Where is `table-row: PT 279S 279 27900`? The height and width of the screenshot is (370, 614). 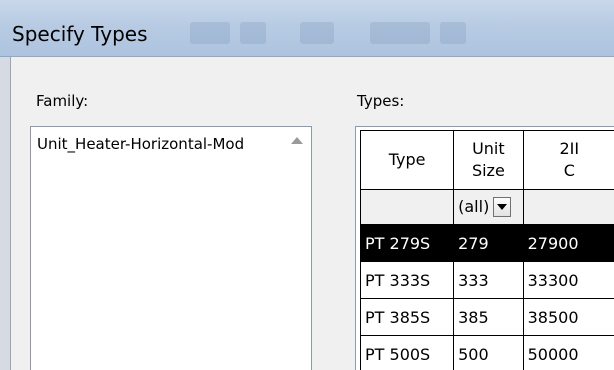
table-row: PT 279S 279 27900 is located at coordinates (487, 243).